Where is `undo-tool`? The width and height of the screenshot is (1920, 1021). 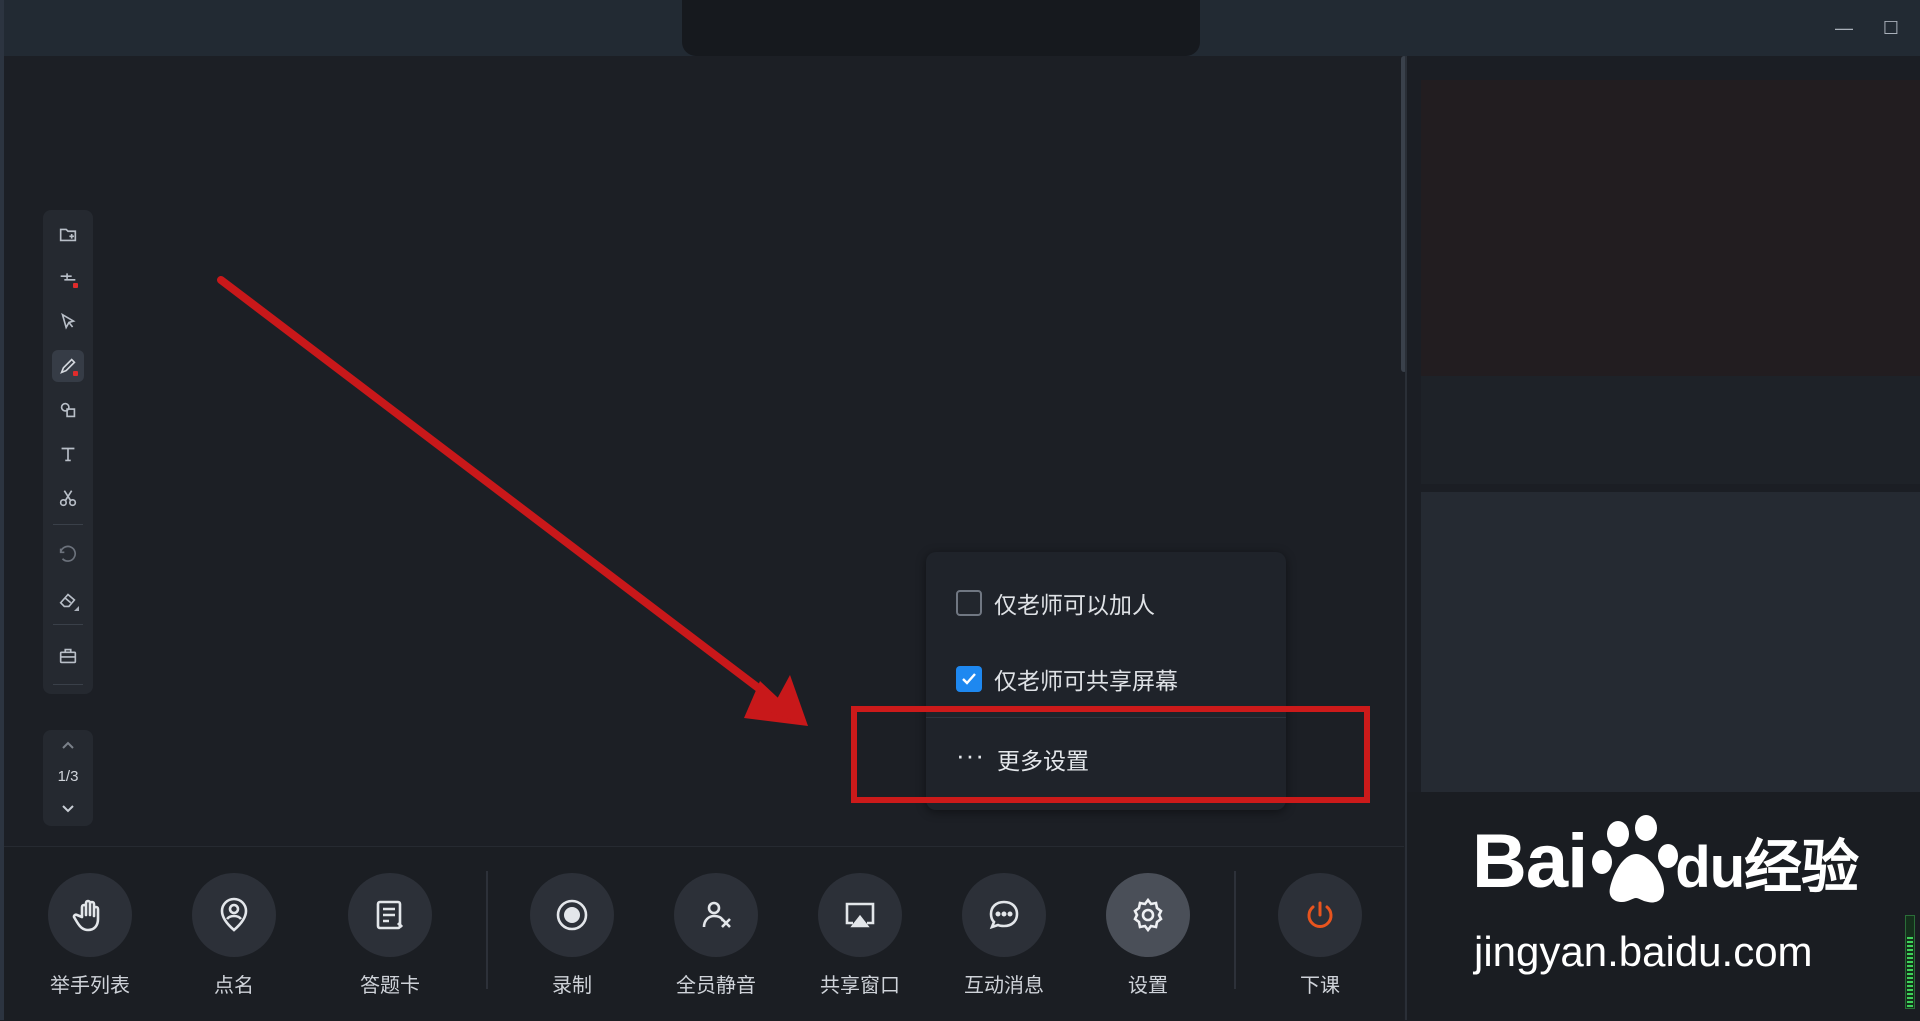 undo-tool is located at coordinates (68, 556).